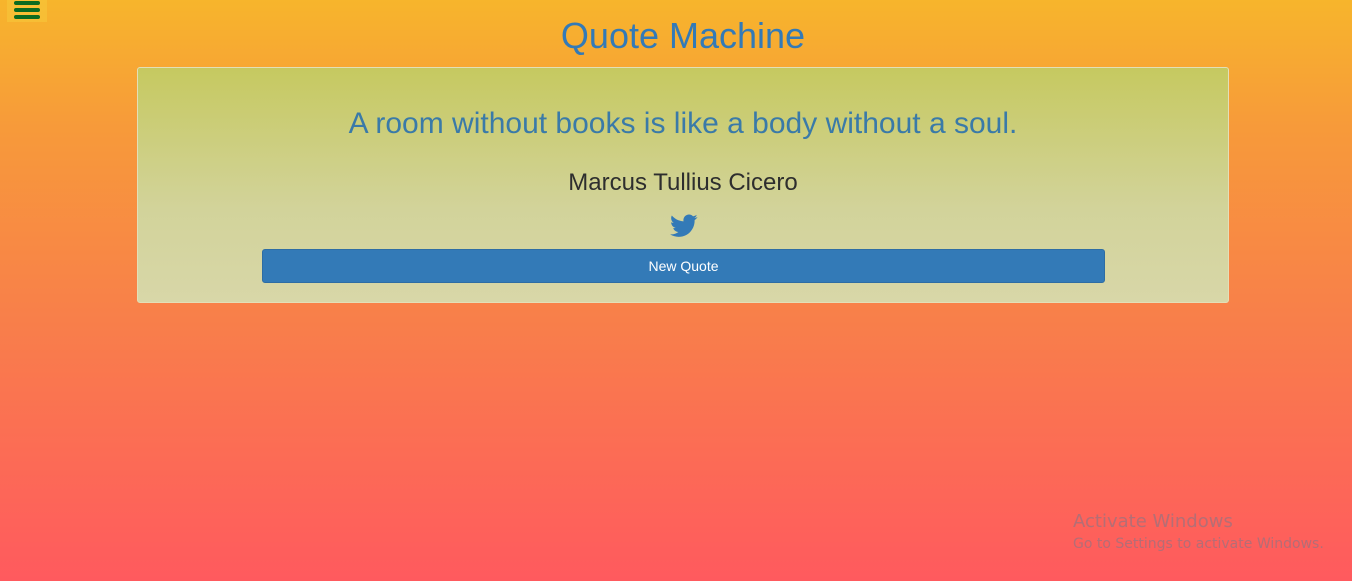 This screenshot has width=1352, height=581. Describe the element at coordinates (683, 266) in the screenshot. I see `new-quote-button: New Quote` at that location.